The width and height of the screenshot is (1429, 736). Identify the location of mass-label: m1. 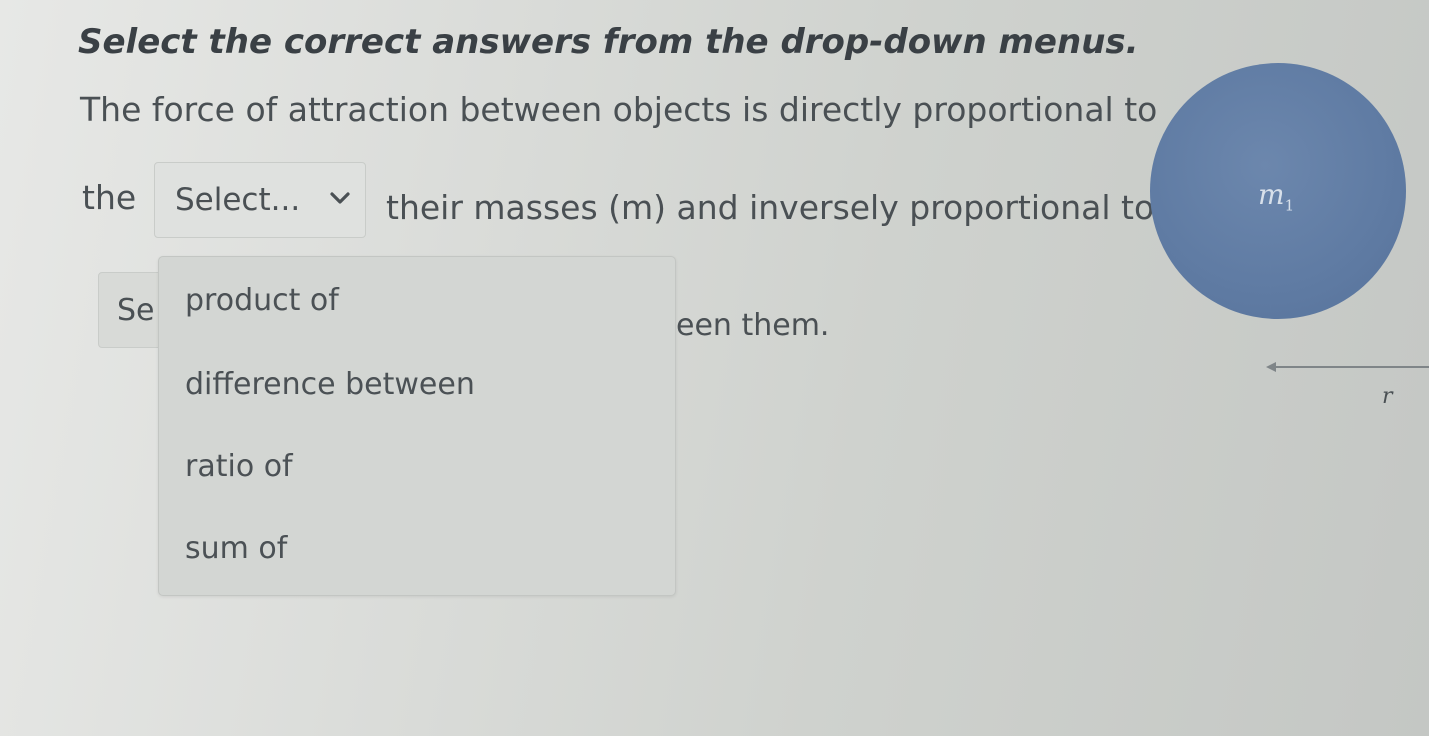
(1276, 196).